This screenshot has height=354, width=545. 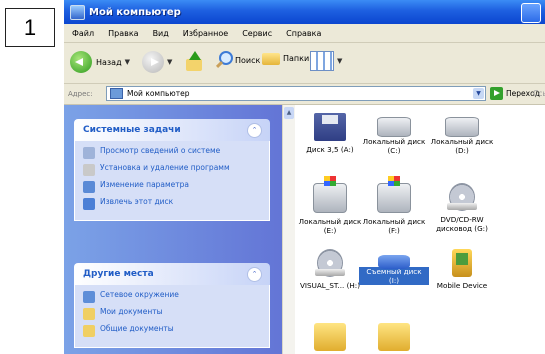 What do you see at coordinates (330, 269) in the screenshot?
I see `drive-h: VISUAL_ST... (H:)` at bounding box center [330, 269].